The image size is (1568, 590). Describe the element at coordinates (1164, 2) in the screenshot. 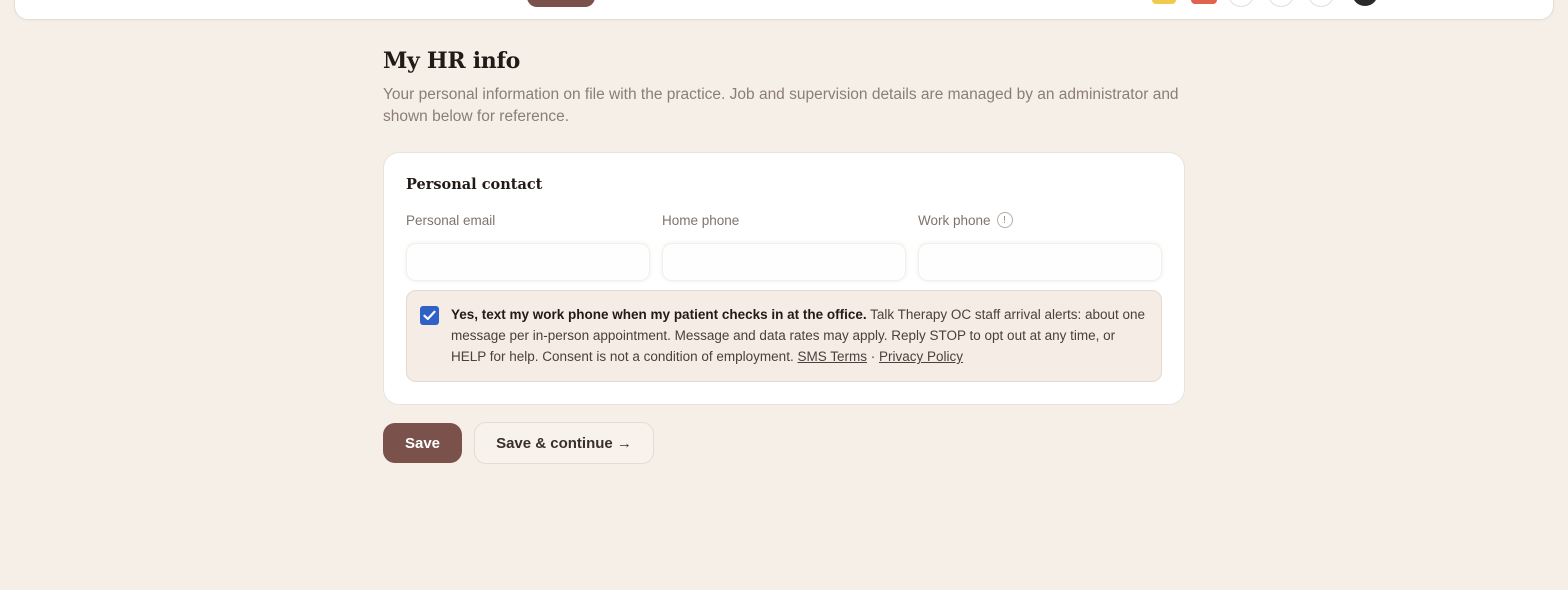

I see `status-chip-yellow` at that location.